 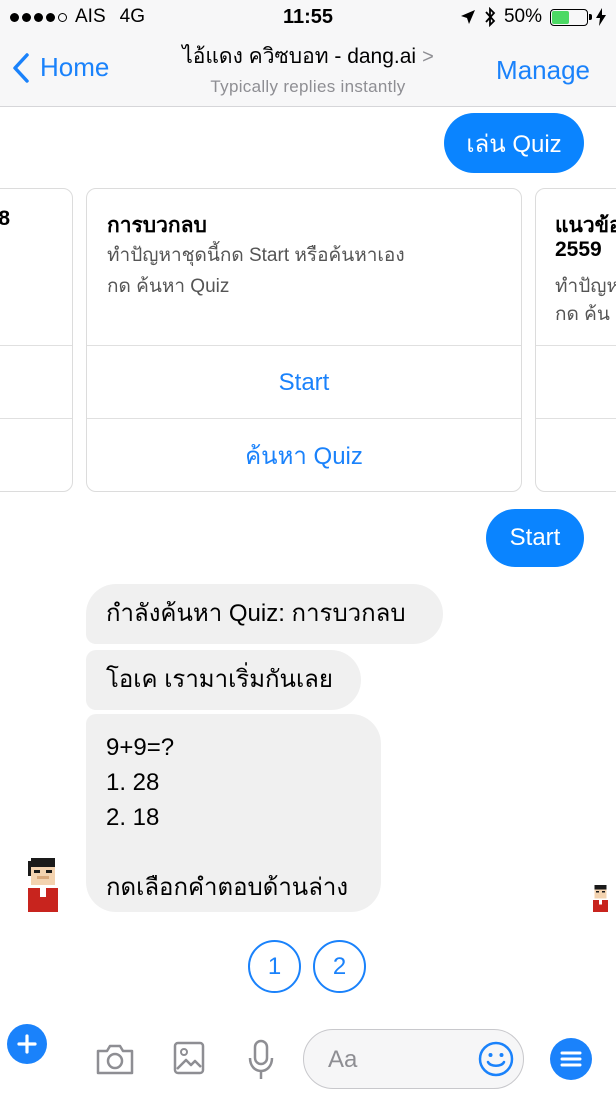 What do you see at coordinates (428, 57) in the screenshot?
I see `chevron-right-icon: >` at bounding box center [428, 57].